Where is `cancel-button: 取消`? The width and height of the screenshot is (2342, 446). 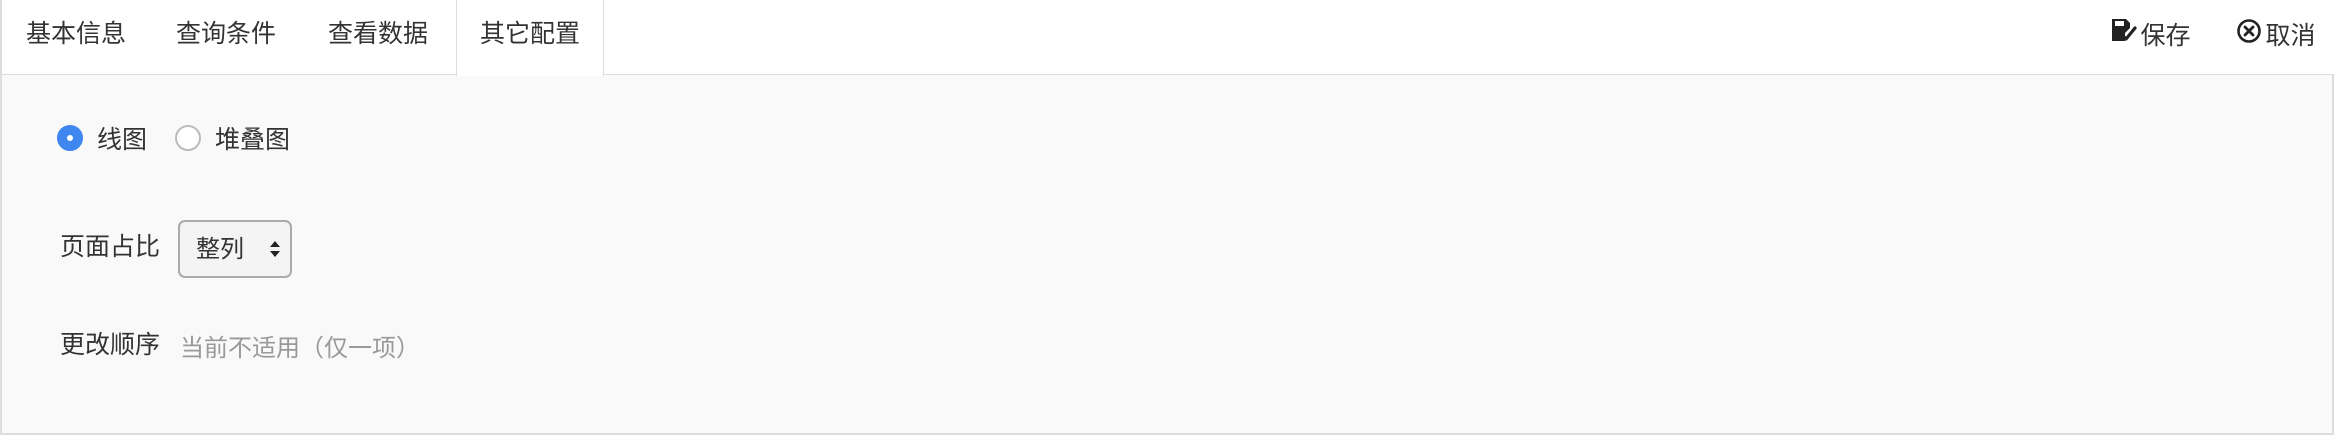
cancel-button: 取消 is located at coordinates (2276, 36).